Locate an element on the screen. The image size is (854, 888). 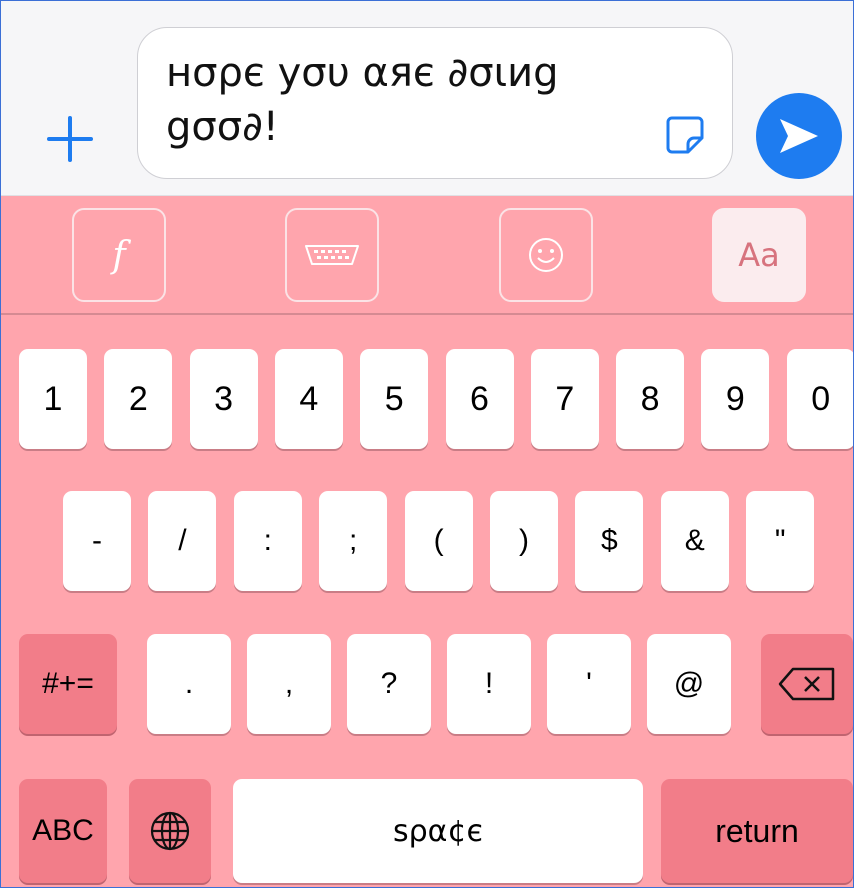
key-punct-1-label: / is located at coordinates (182, 540).